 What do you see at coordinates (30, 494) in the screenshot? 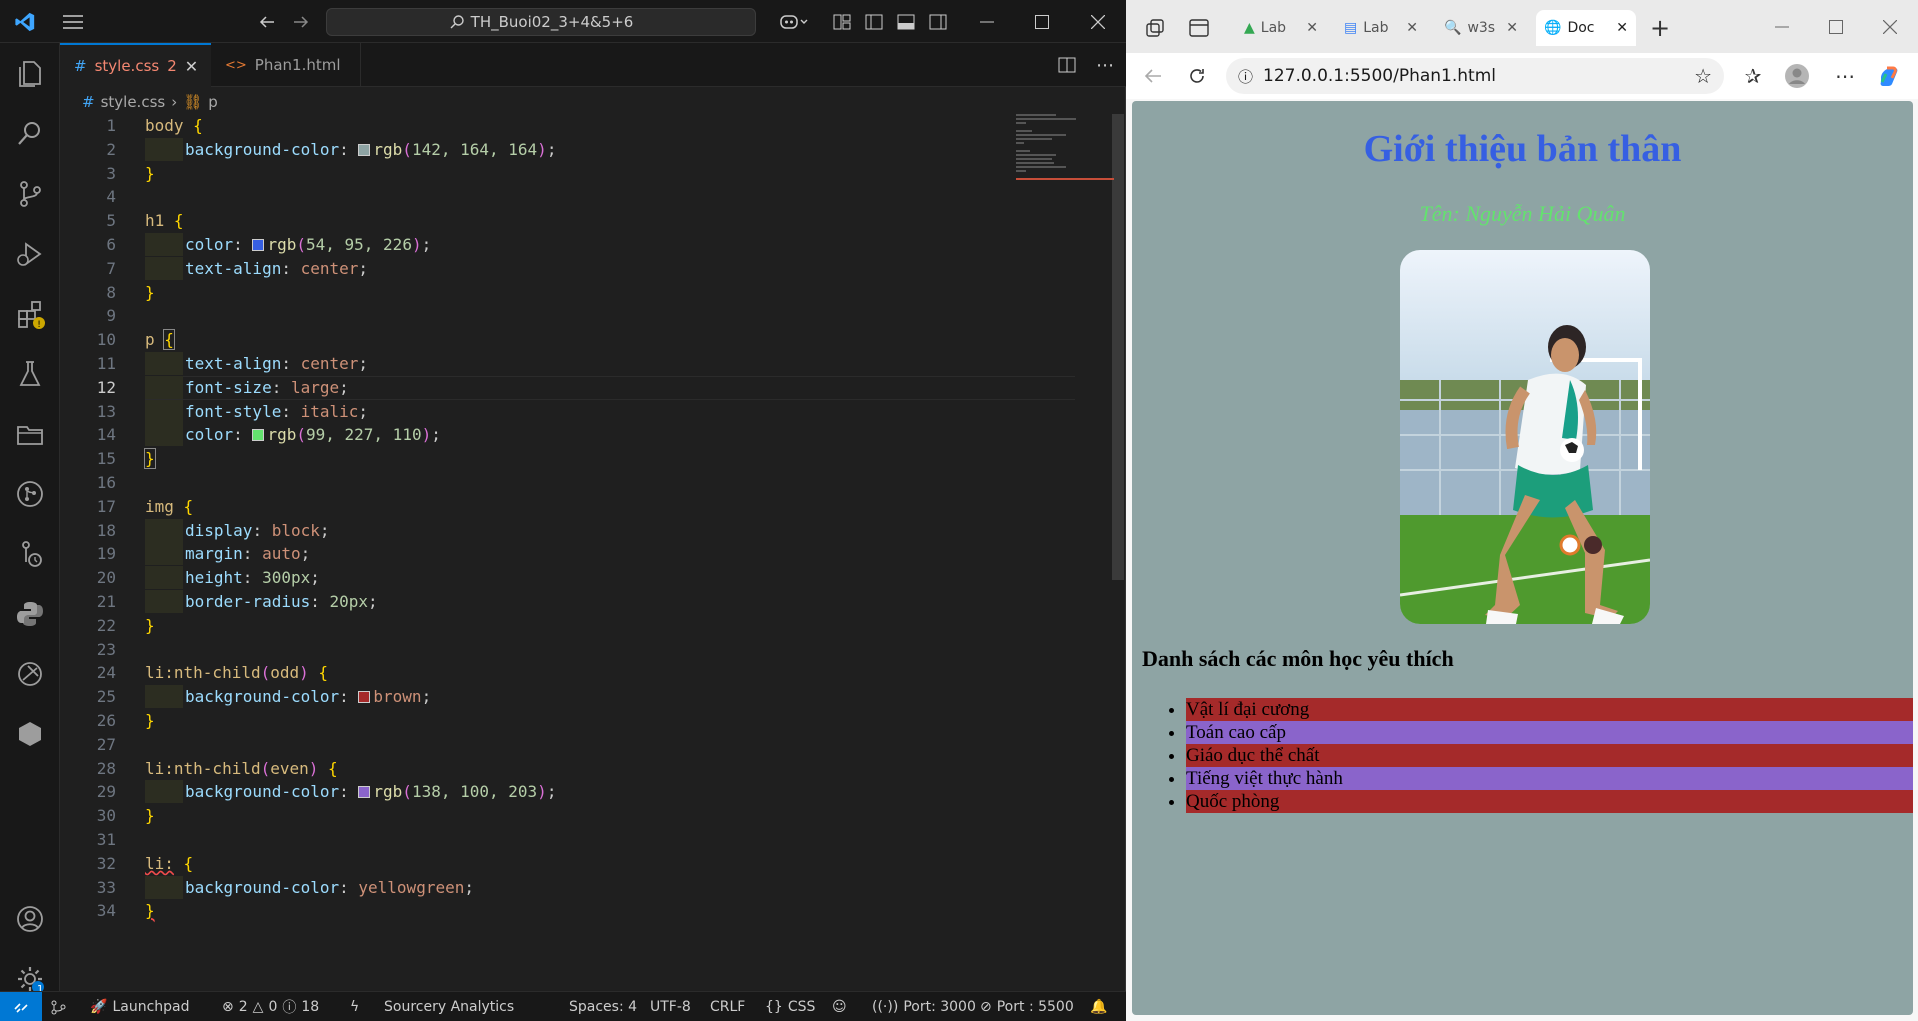
I see `gitlens-icon` at bounding box center [30, 494].